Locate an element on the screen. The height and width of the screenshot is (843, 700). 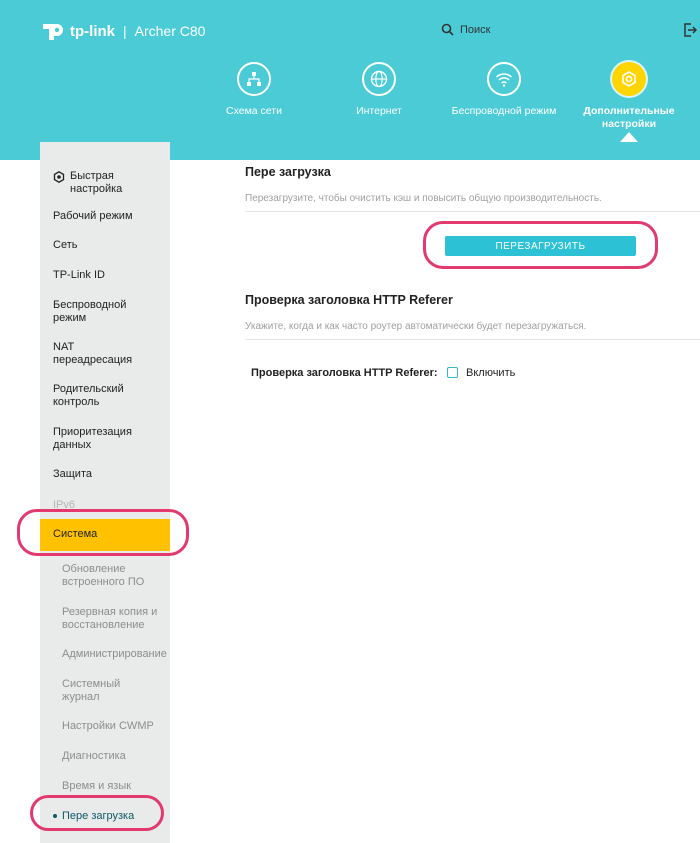
reboot-title: Пере загрузка is located at coordinates (288, 172).